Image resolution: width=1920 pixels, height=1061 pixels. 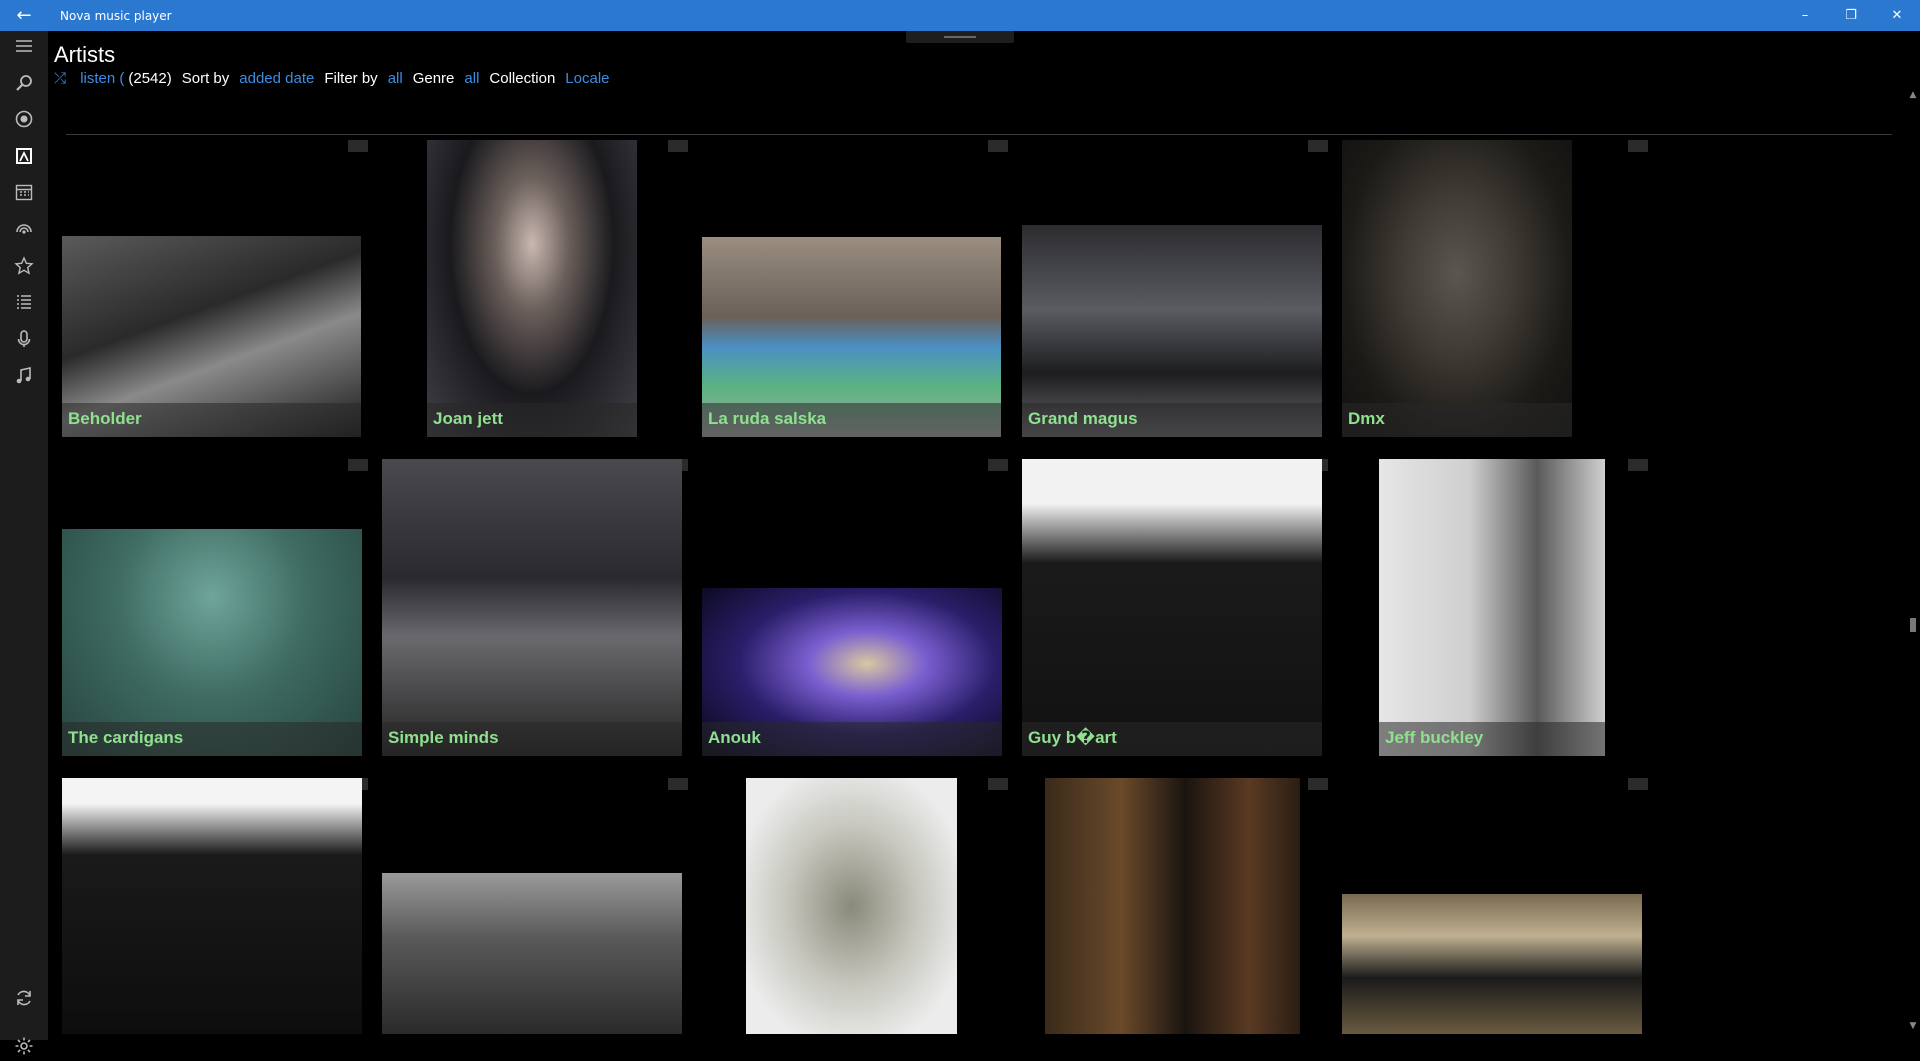 I want to click on minimize-icon: –, so click(x=1805, y=15).